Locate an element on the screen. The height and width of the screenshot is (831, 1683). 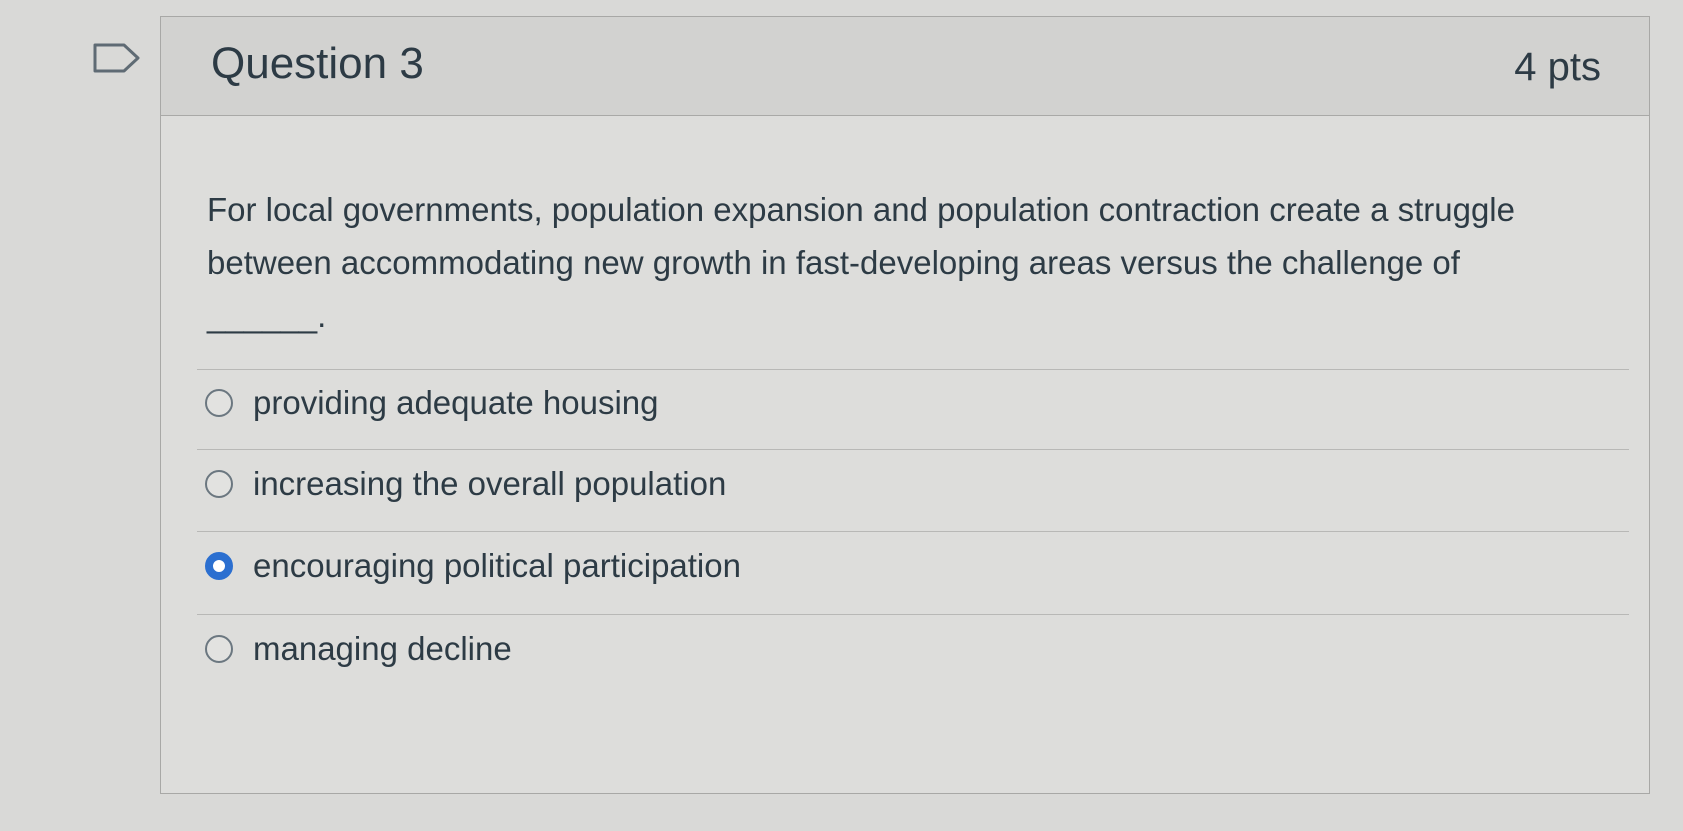
answer-option-3: encouraging political participation is located at coordinates (473, 566).